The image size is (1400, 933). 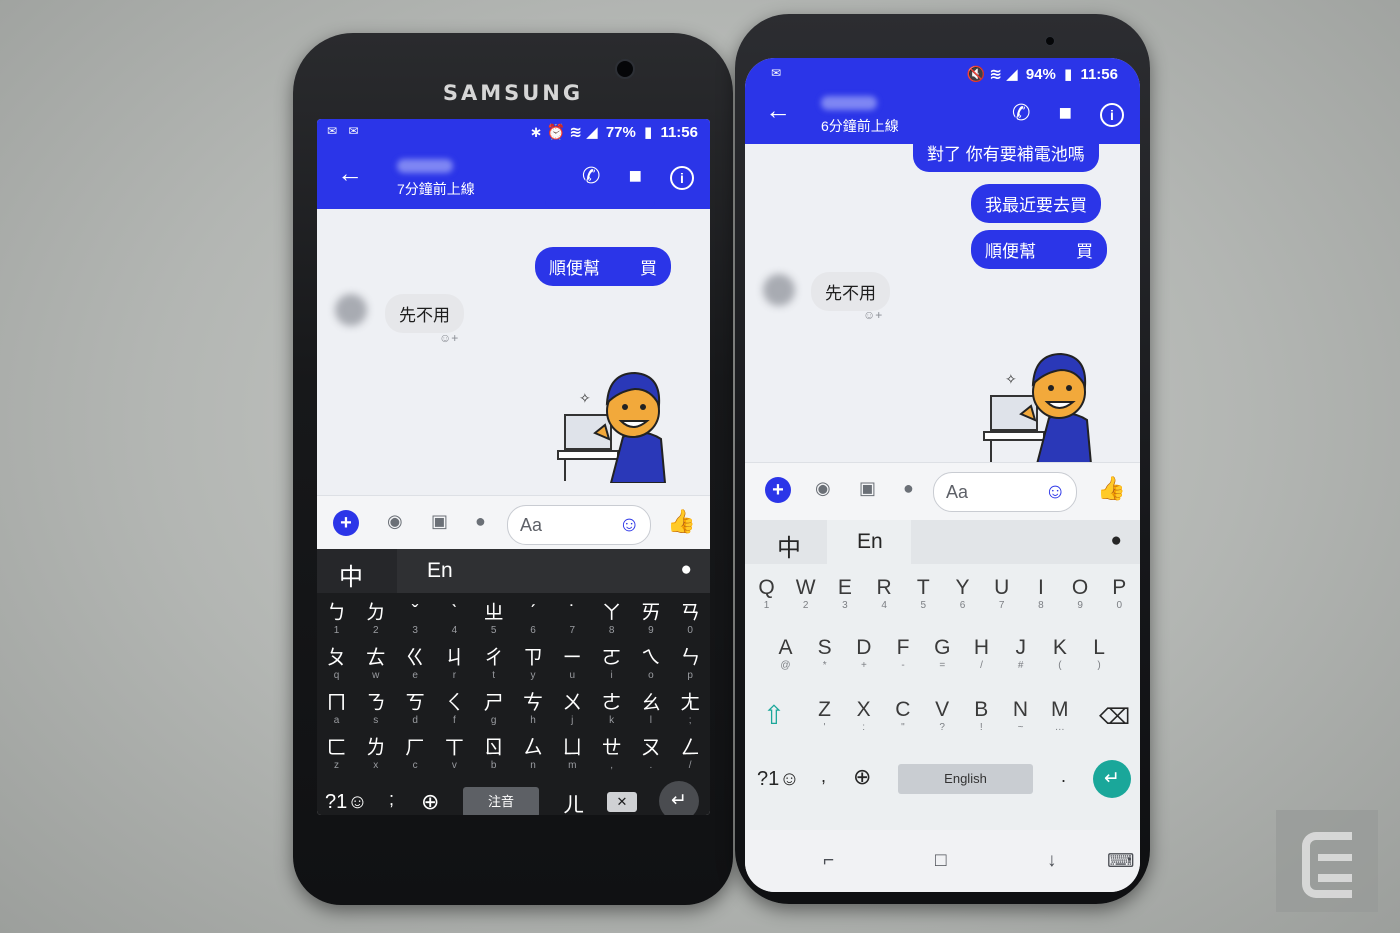 What do you see at coordinates (942, 659) in the screenshot?
I see `key-=: G =` at bounding box center [942, 659].